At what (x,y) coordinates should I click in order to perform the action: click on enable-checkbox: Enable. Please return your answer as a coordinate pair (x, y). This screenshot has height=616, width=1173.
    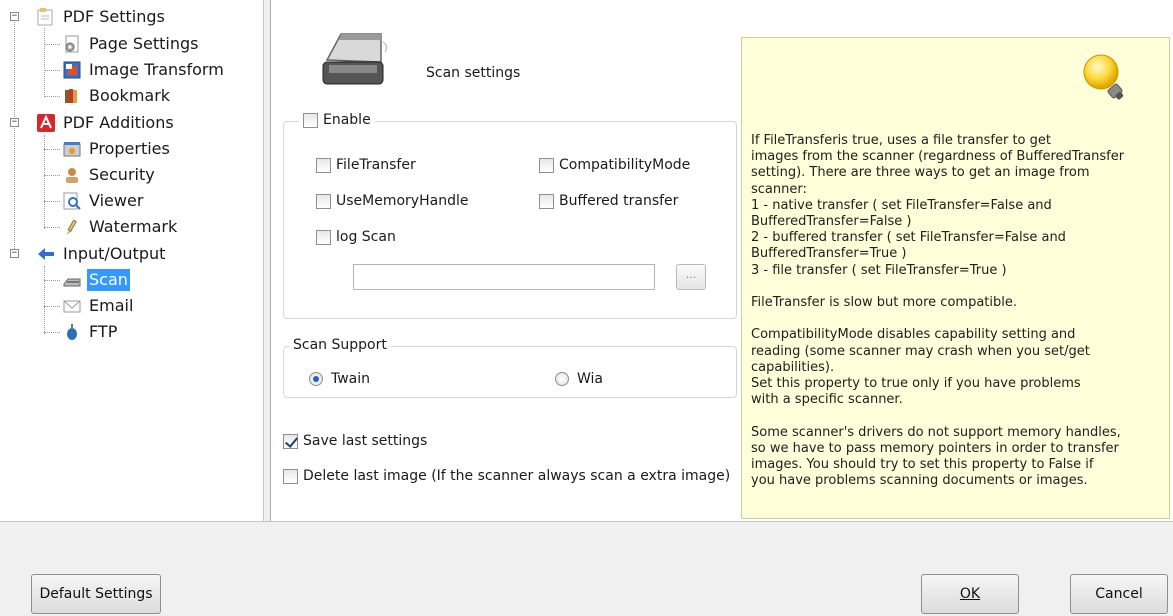
    Looking at the image, I should click on (337, 120).